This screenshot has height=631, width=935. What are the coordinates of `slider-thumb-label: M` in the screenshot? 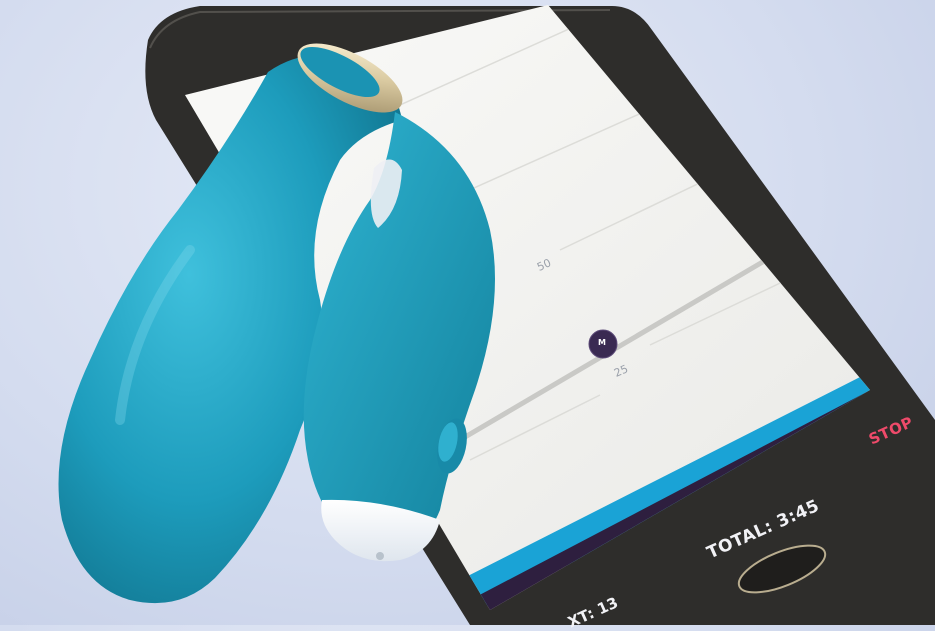 It's located at (602, 342).